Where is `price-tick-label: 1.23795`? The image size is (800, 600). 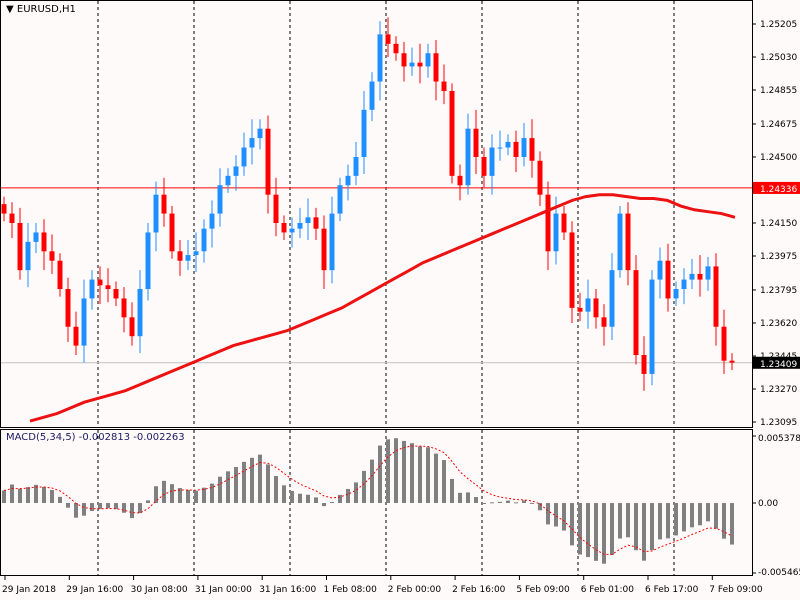 price-tick-label: 1.23795 is located at coordinates (778, 291).